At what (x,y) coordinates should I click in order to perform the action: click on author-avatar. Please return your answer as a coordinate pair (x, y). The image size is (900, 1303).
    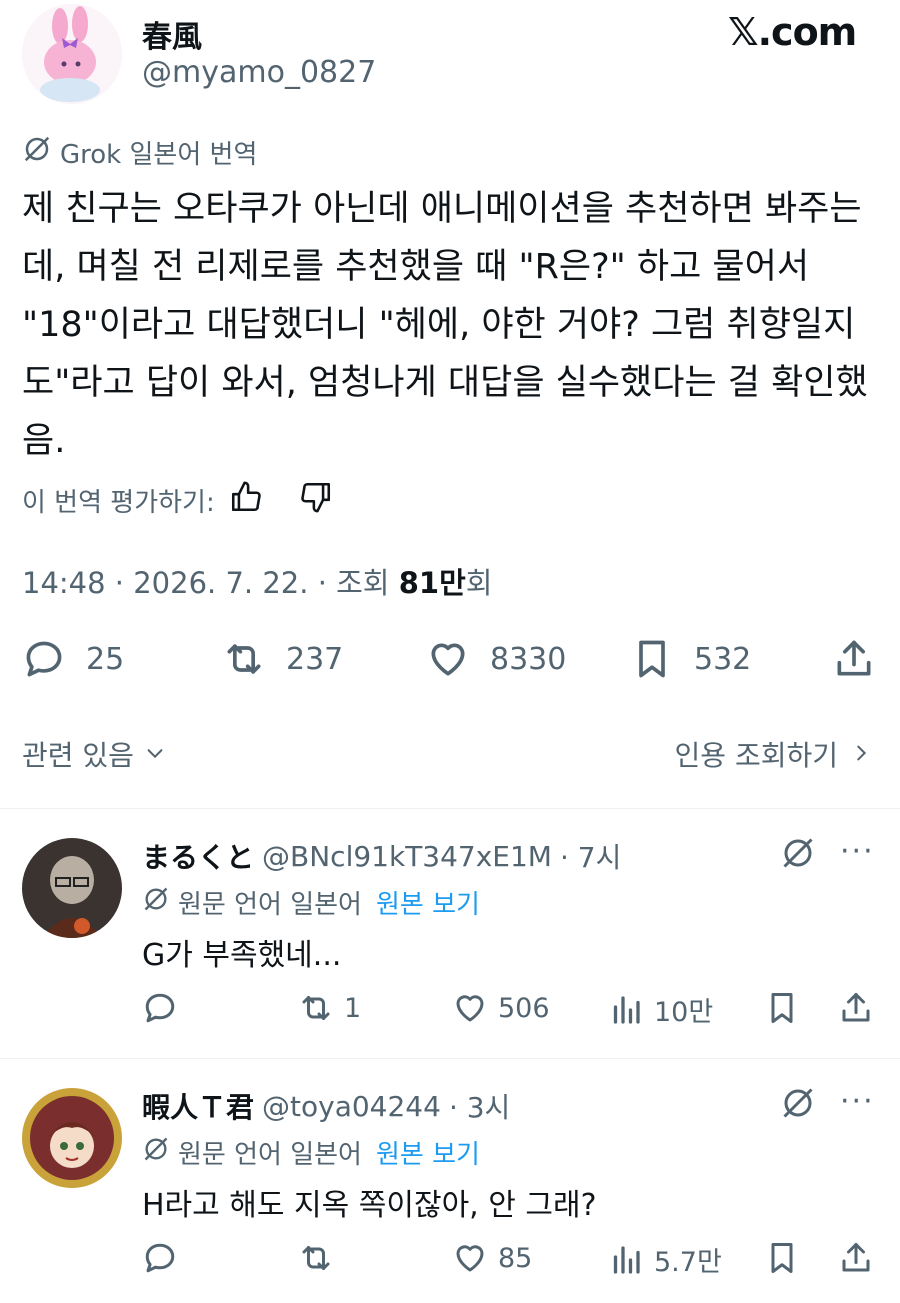
    Looking at the image, I should click on (72, 54).